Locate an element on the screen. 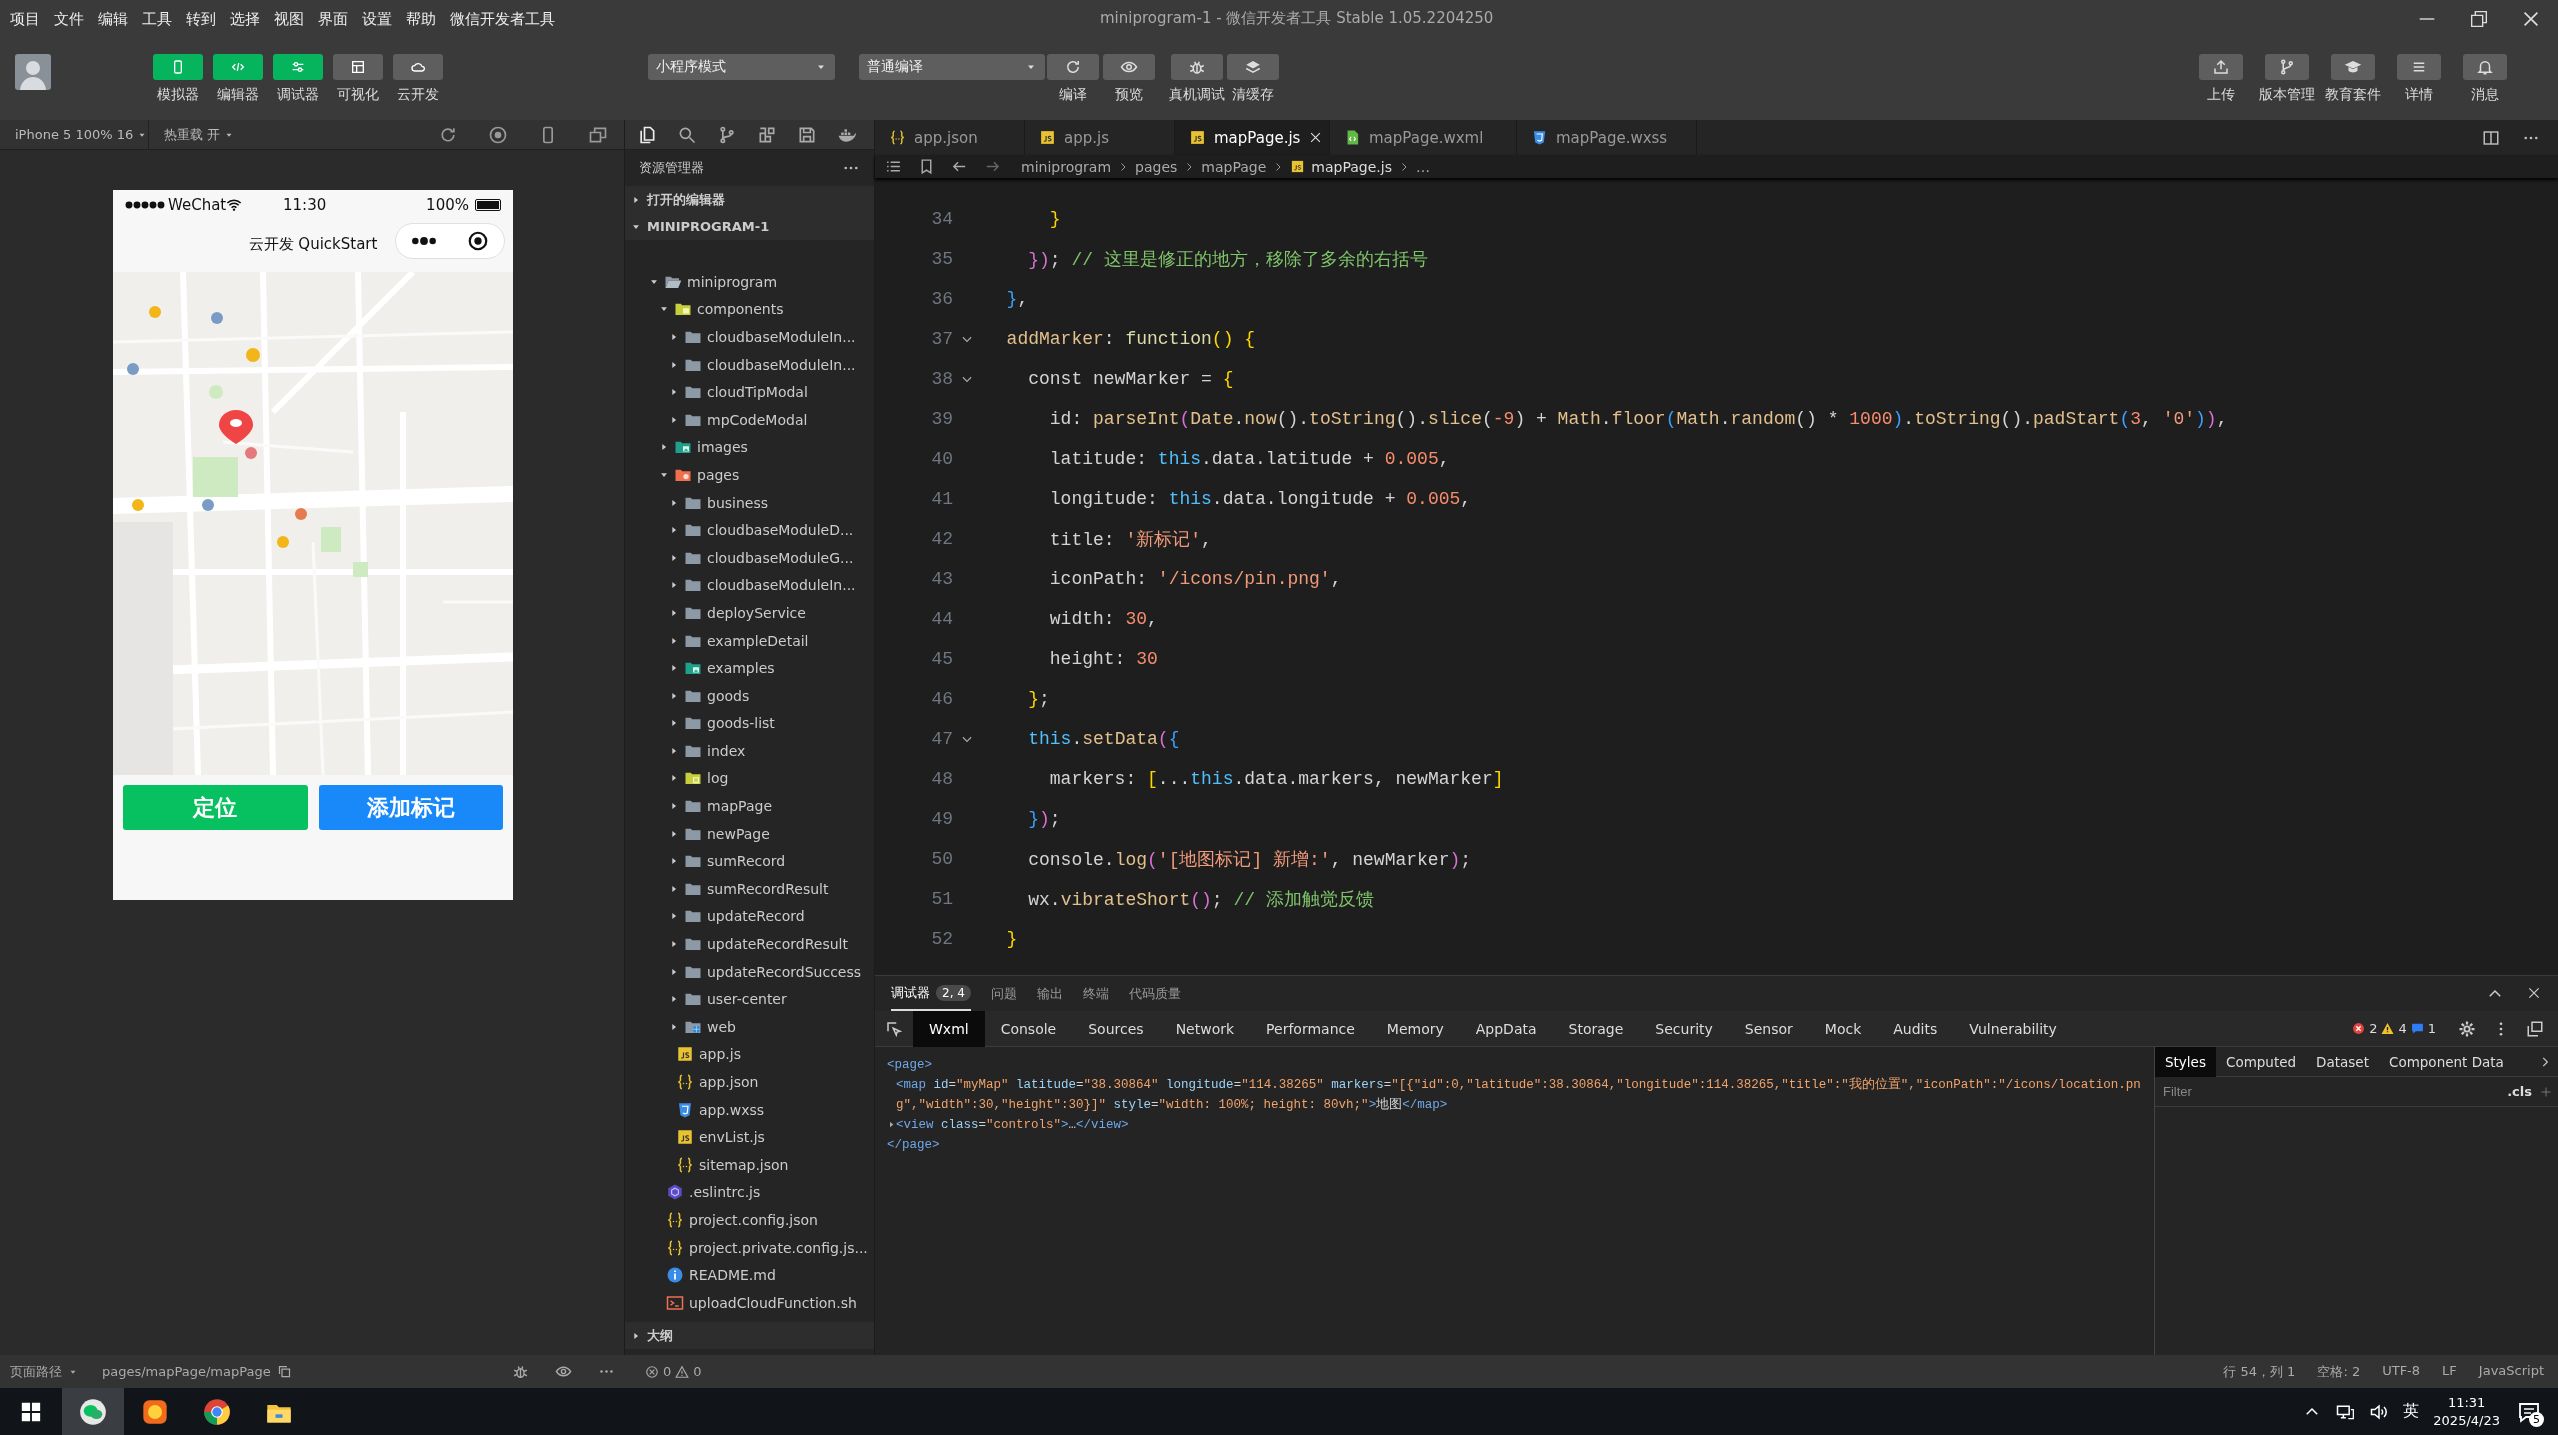 This screenshot has height=1435, width=2558. files-icon is located at coordinates (647, 134).